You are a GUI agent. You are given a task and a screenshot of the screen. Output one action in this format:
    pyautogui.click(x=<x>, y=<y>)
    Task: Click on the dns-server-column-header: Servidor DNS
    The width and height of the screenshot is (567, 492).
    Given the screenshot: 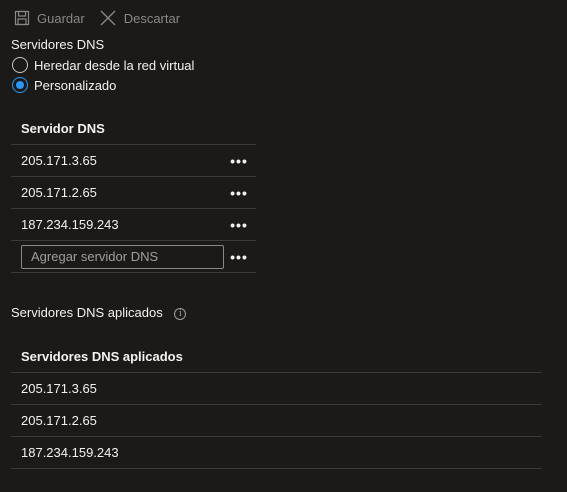 What is the action you would take?
    pyautogui.click(x=133, y=129)
    